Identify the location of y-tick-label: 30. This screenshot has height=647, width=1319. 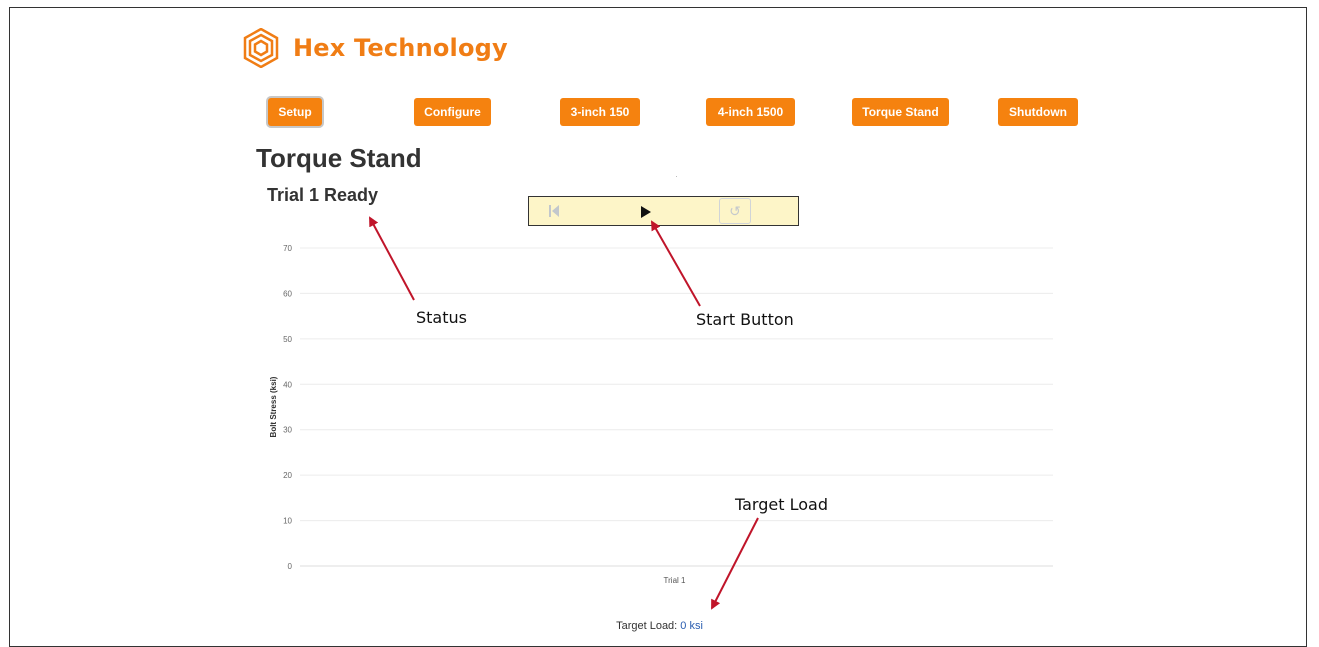
(287, 430).